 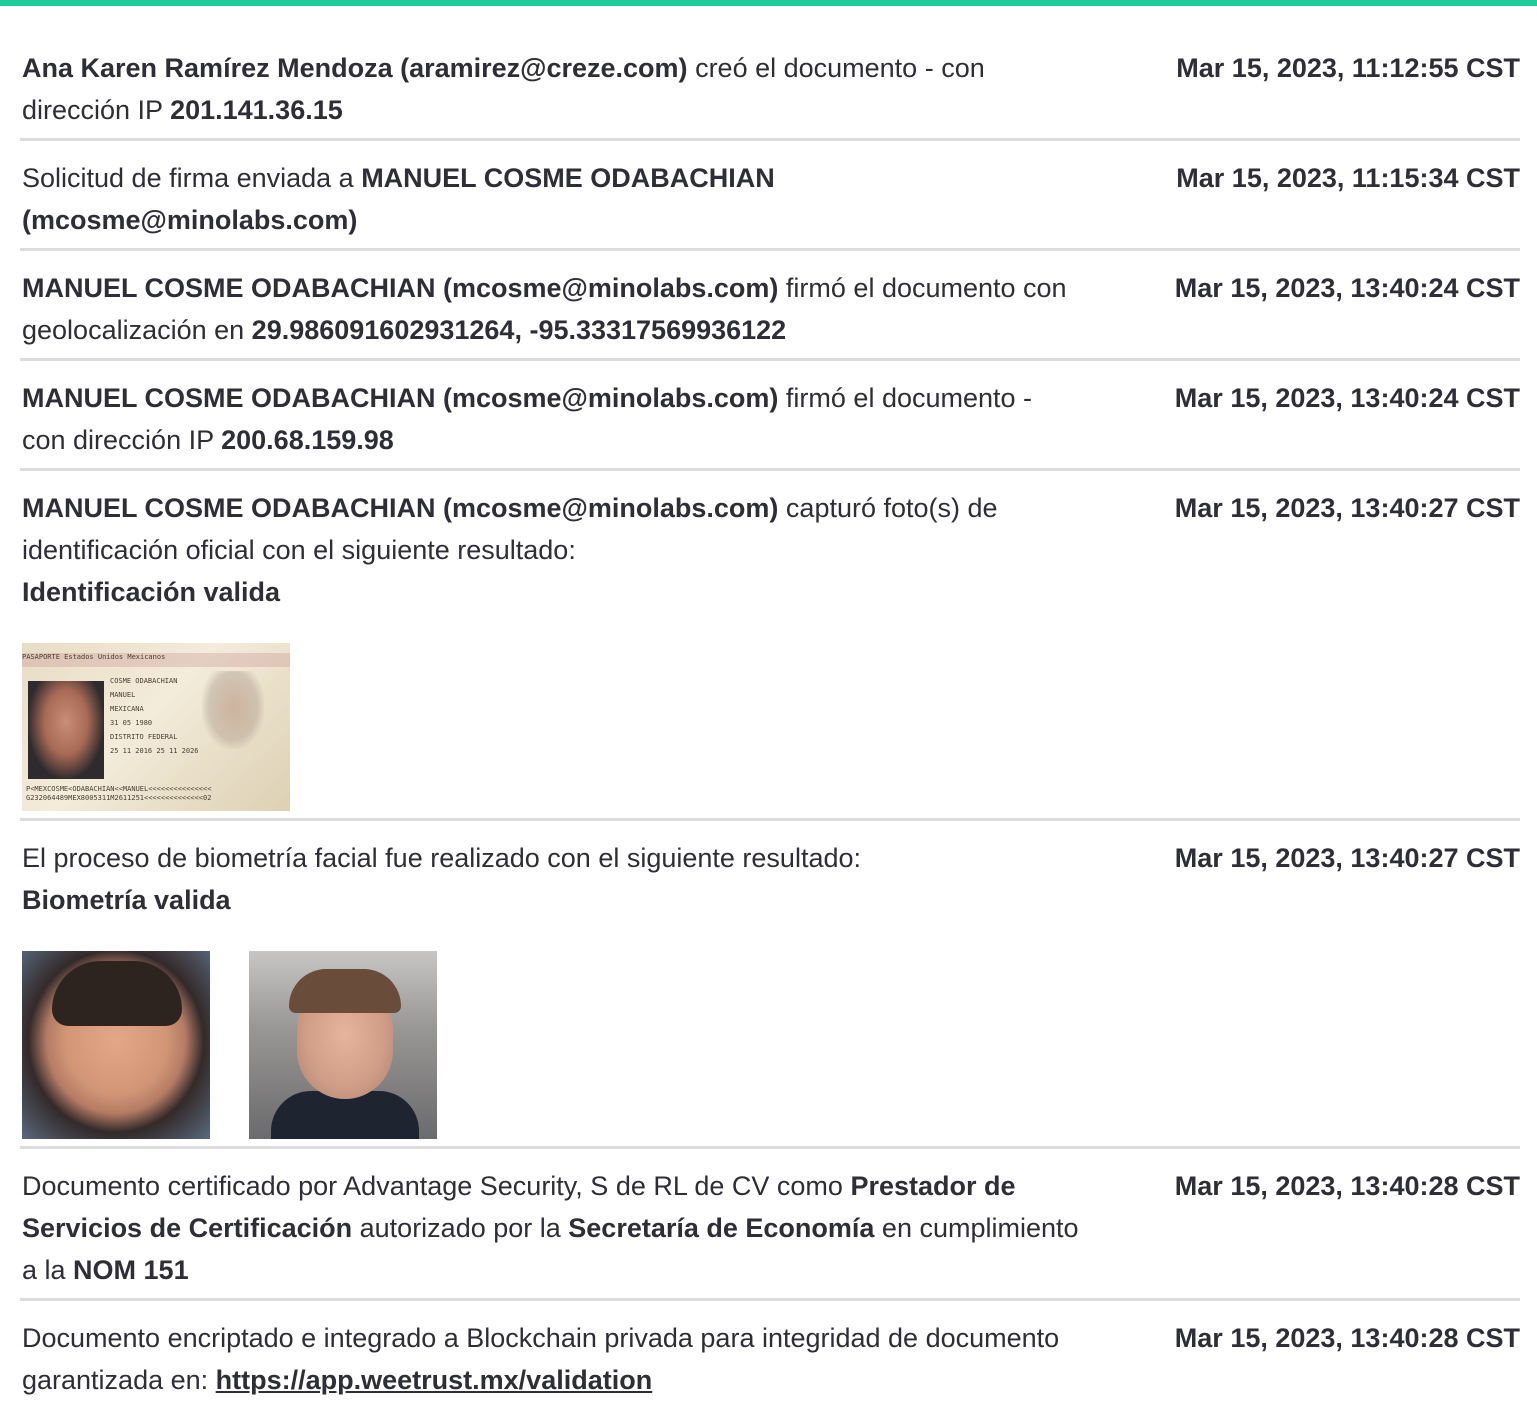 What do you see at coordinates (123, 695) in the screenshot?
I see `passport-field: MANUEL` at bounding box center [123, 695].